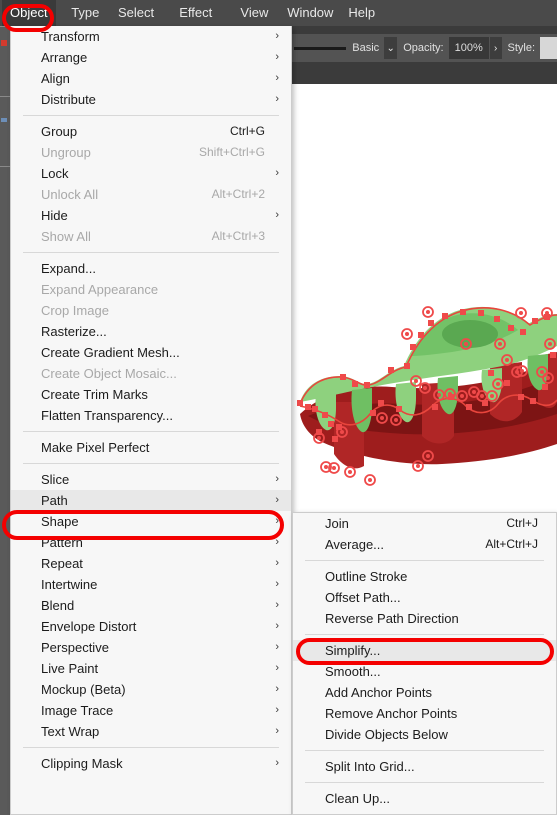 The image size is (557, 815). I want to click on menubar-item-help: Help, so click(361, 13).